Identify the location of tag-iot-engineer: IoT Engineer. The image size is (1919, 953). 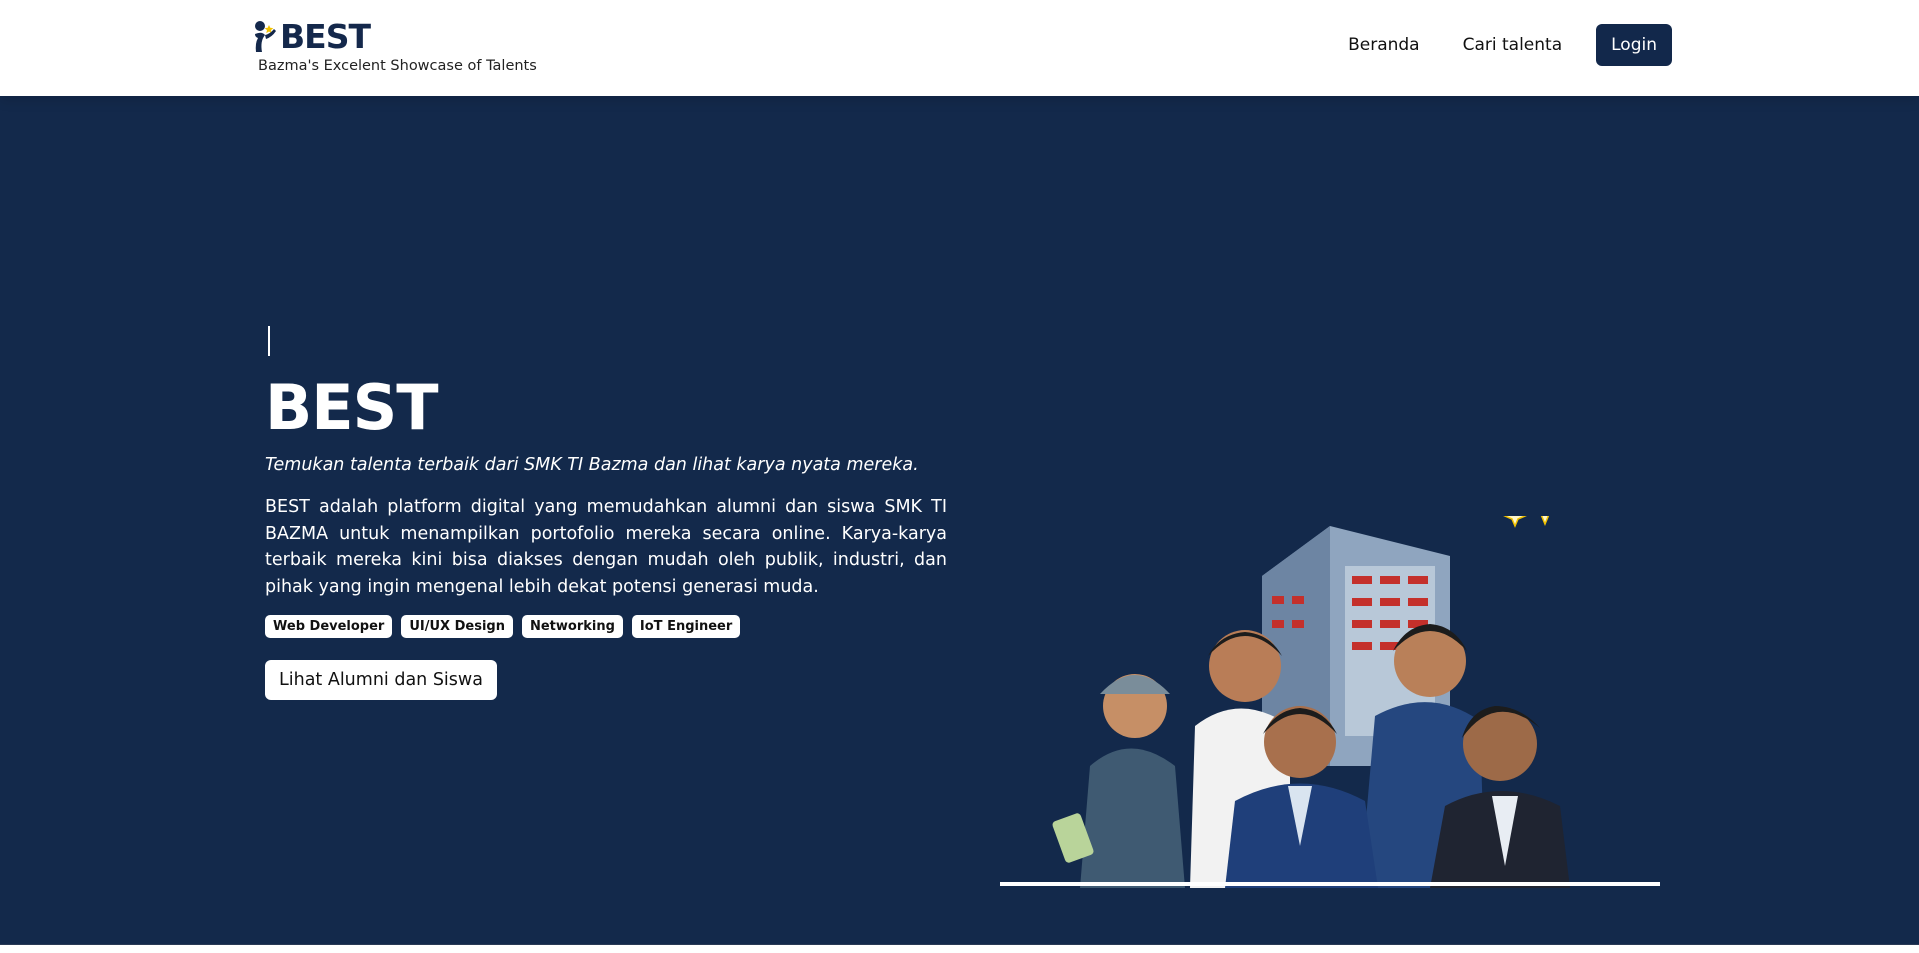
(686, 626).